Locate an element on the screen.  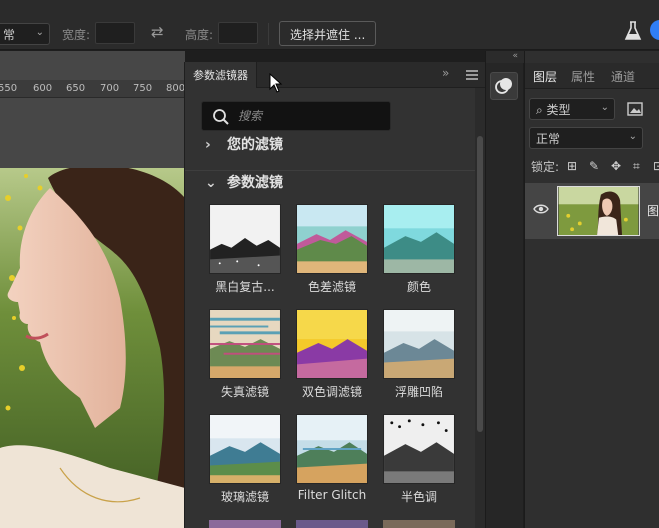
mode-select-value: 常 is located at coordinates (9, 35).